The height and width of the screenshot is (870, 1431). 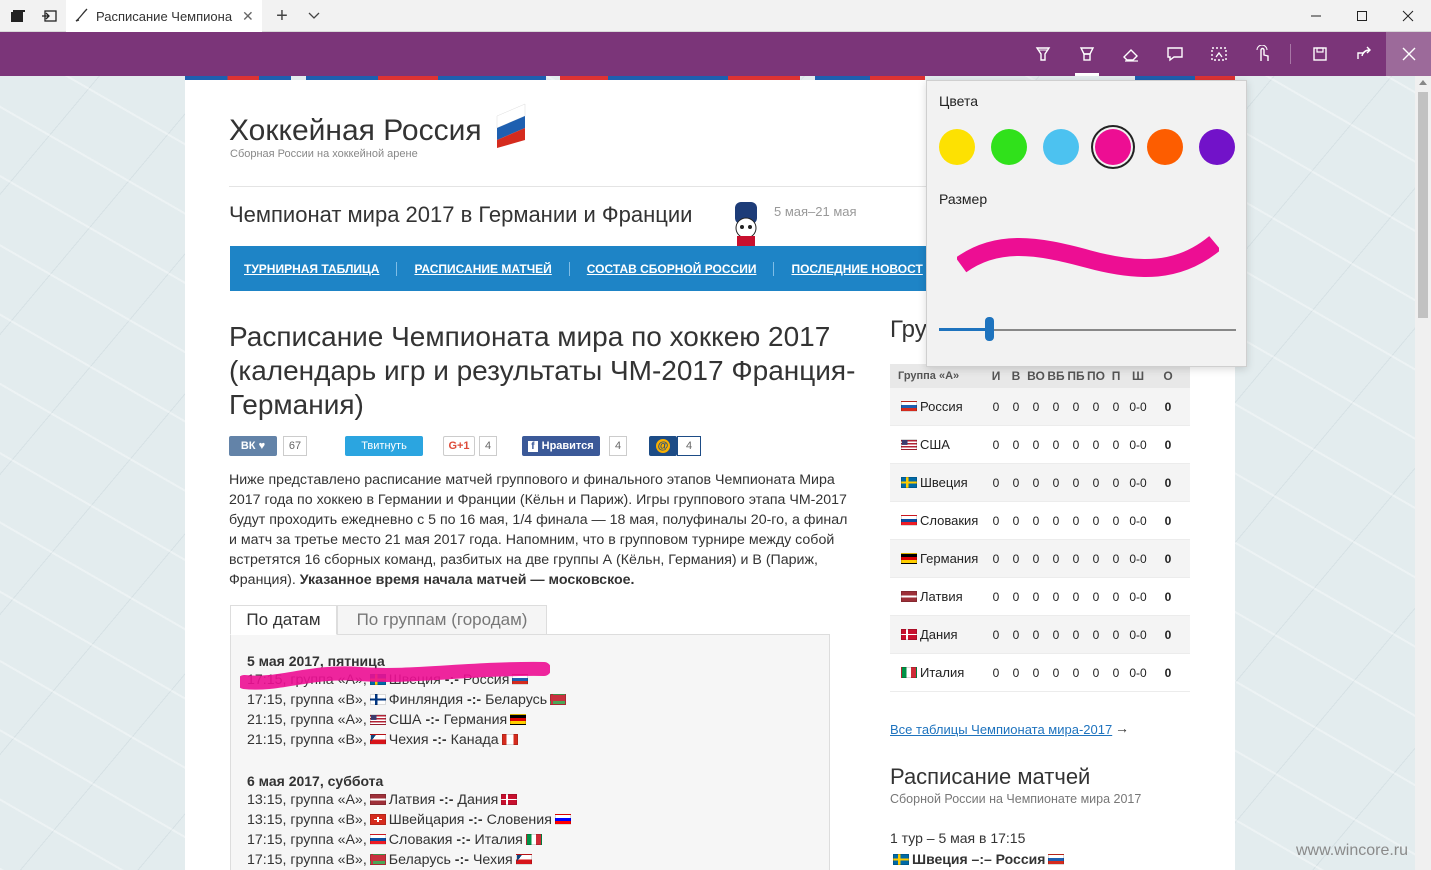 What do you see at coordinates (421, 840) in the screenshot?
I see `home-team: Словакия` at bounding box center [421, 840].